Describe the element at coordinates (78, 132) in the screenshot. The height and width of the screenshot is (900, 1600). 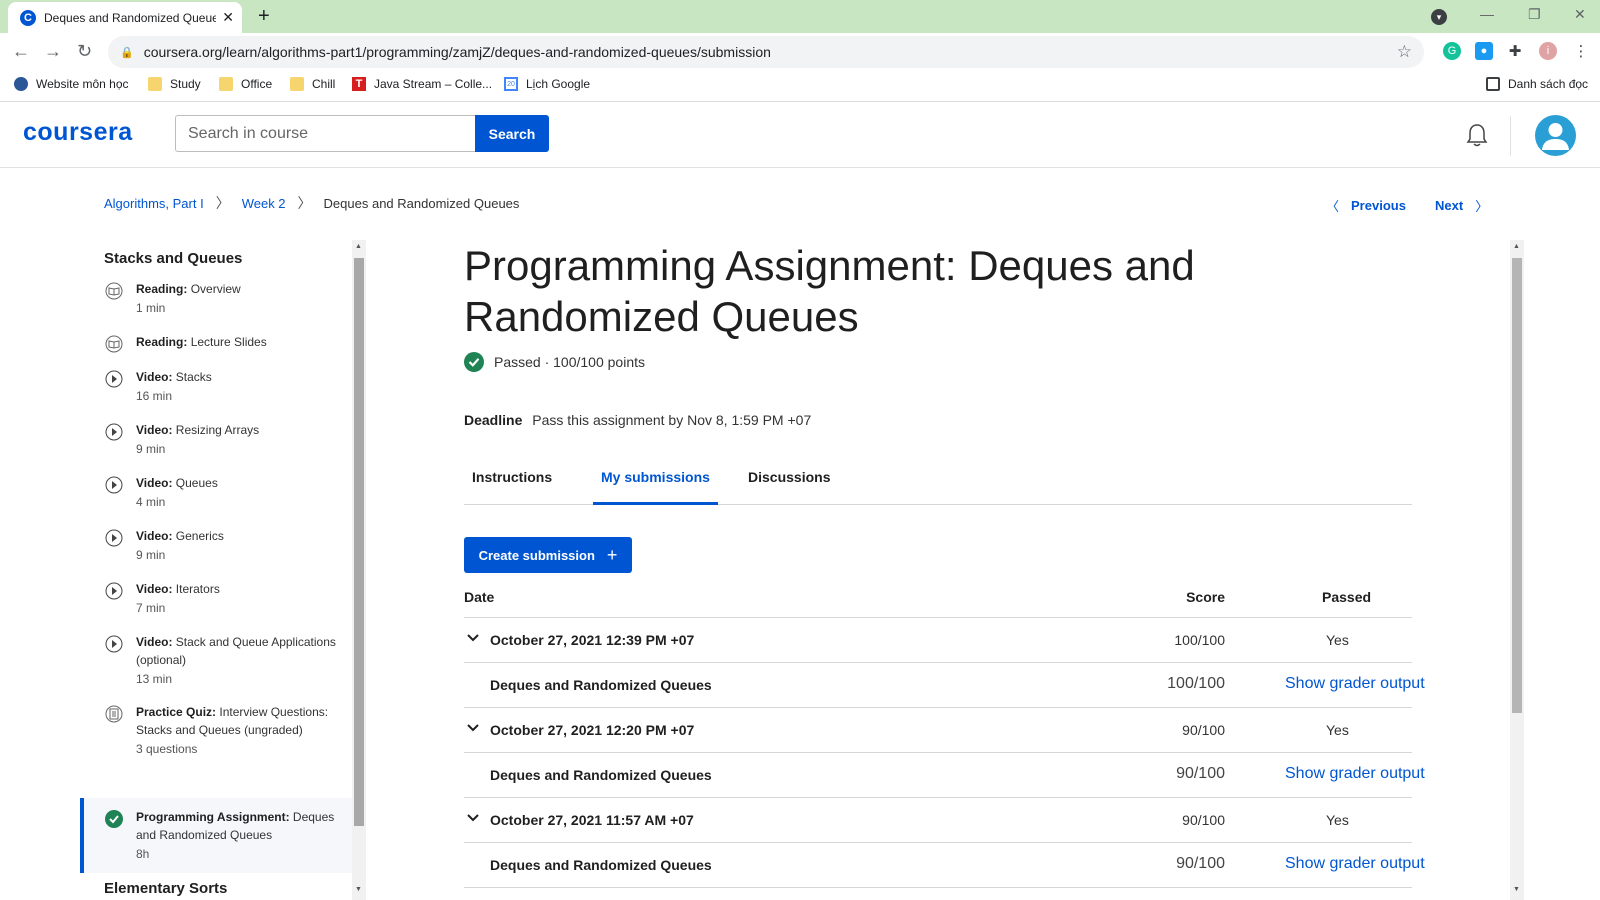
I see `coursera-logo: coursera` at that location.